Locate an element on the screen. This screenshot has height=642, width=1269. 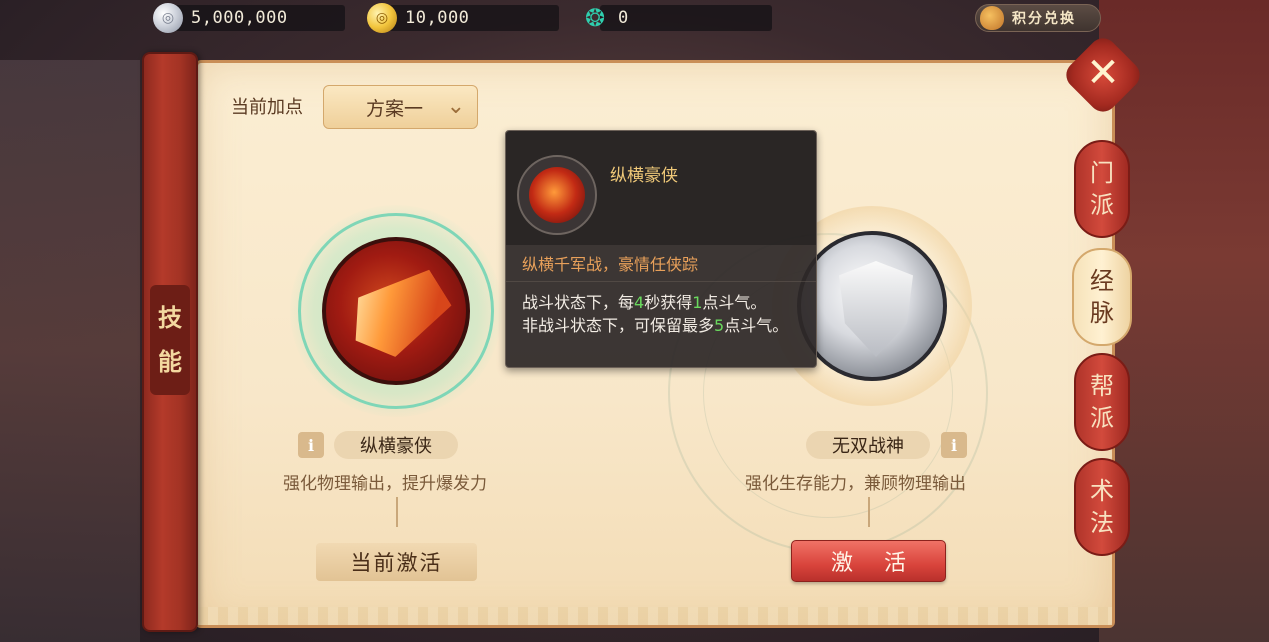
side-banner-char: 能 is located at coordinates (170, 362).